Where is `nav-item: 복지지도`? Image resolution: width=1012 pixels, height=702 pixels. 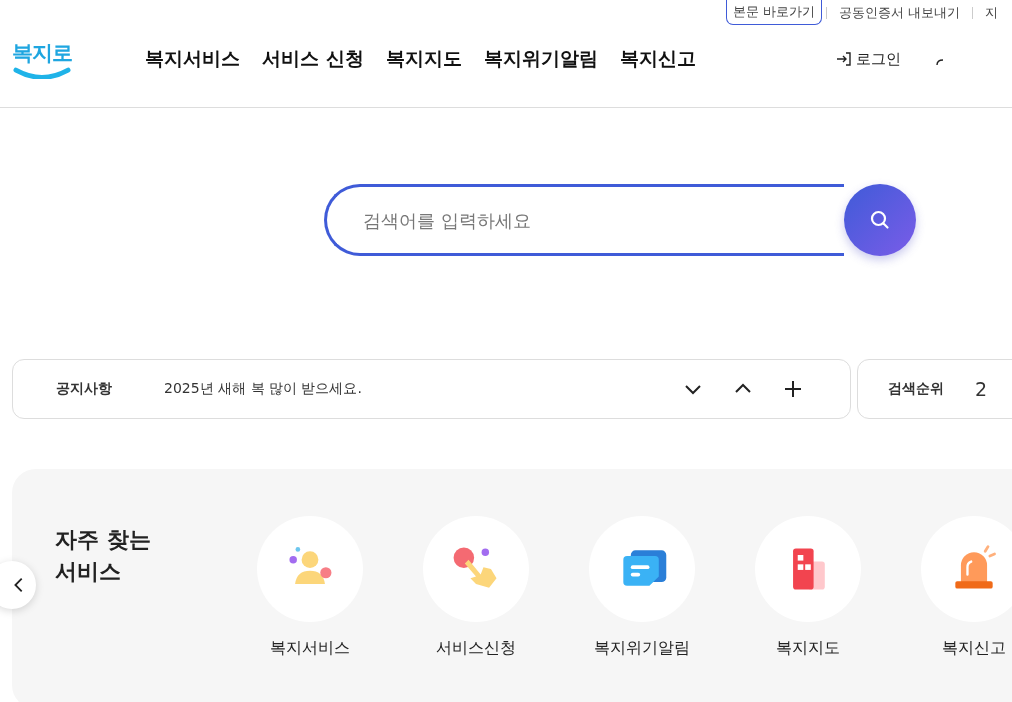
nav-item: 복지지도 is located at coordinates (423, 59).